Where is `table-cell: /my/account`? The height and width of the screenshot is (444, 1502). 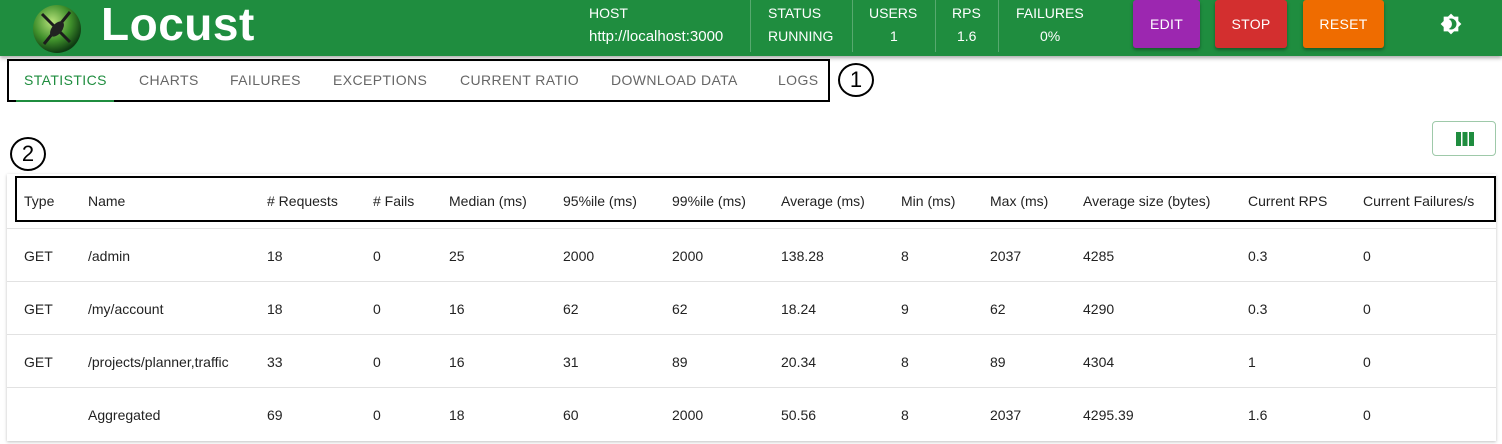 table-cell: /my/account is located at coordinates (126, 309).